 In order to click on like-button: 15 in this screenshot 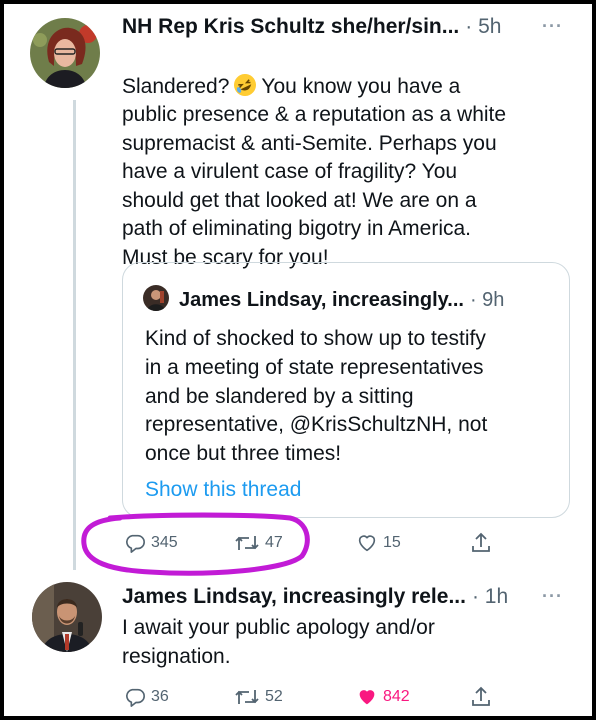, I will do `click(378, 543)`.